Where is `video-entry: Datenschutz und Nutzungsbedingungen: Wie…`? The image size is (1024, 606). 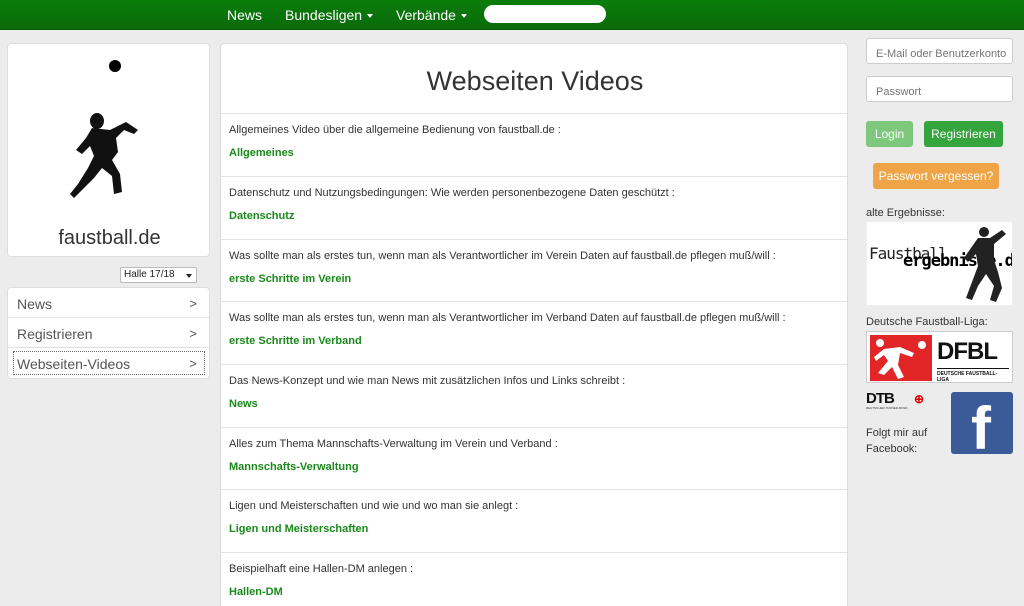 video-entry: Datenschutz und Nutzungsbedingungen: Wie… is located at coordinates (534, 207).